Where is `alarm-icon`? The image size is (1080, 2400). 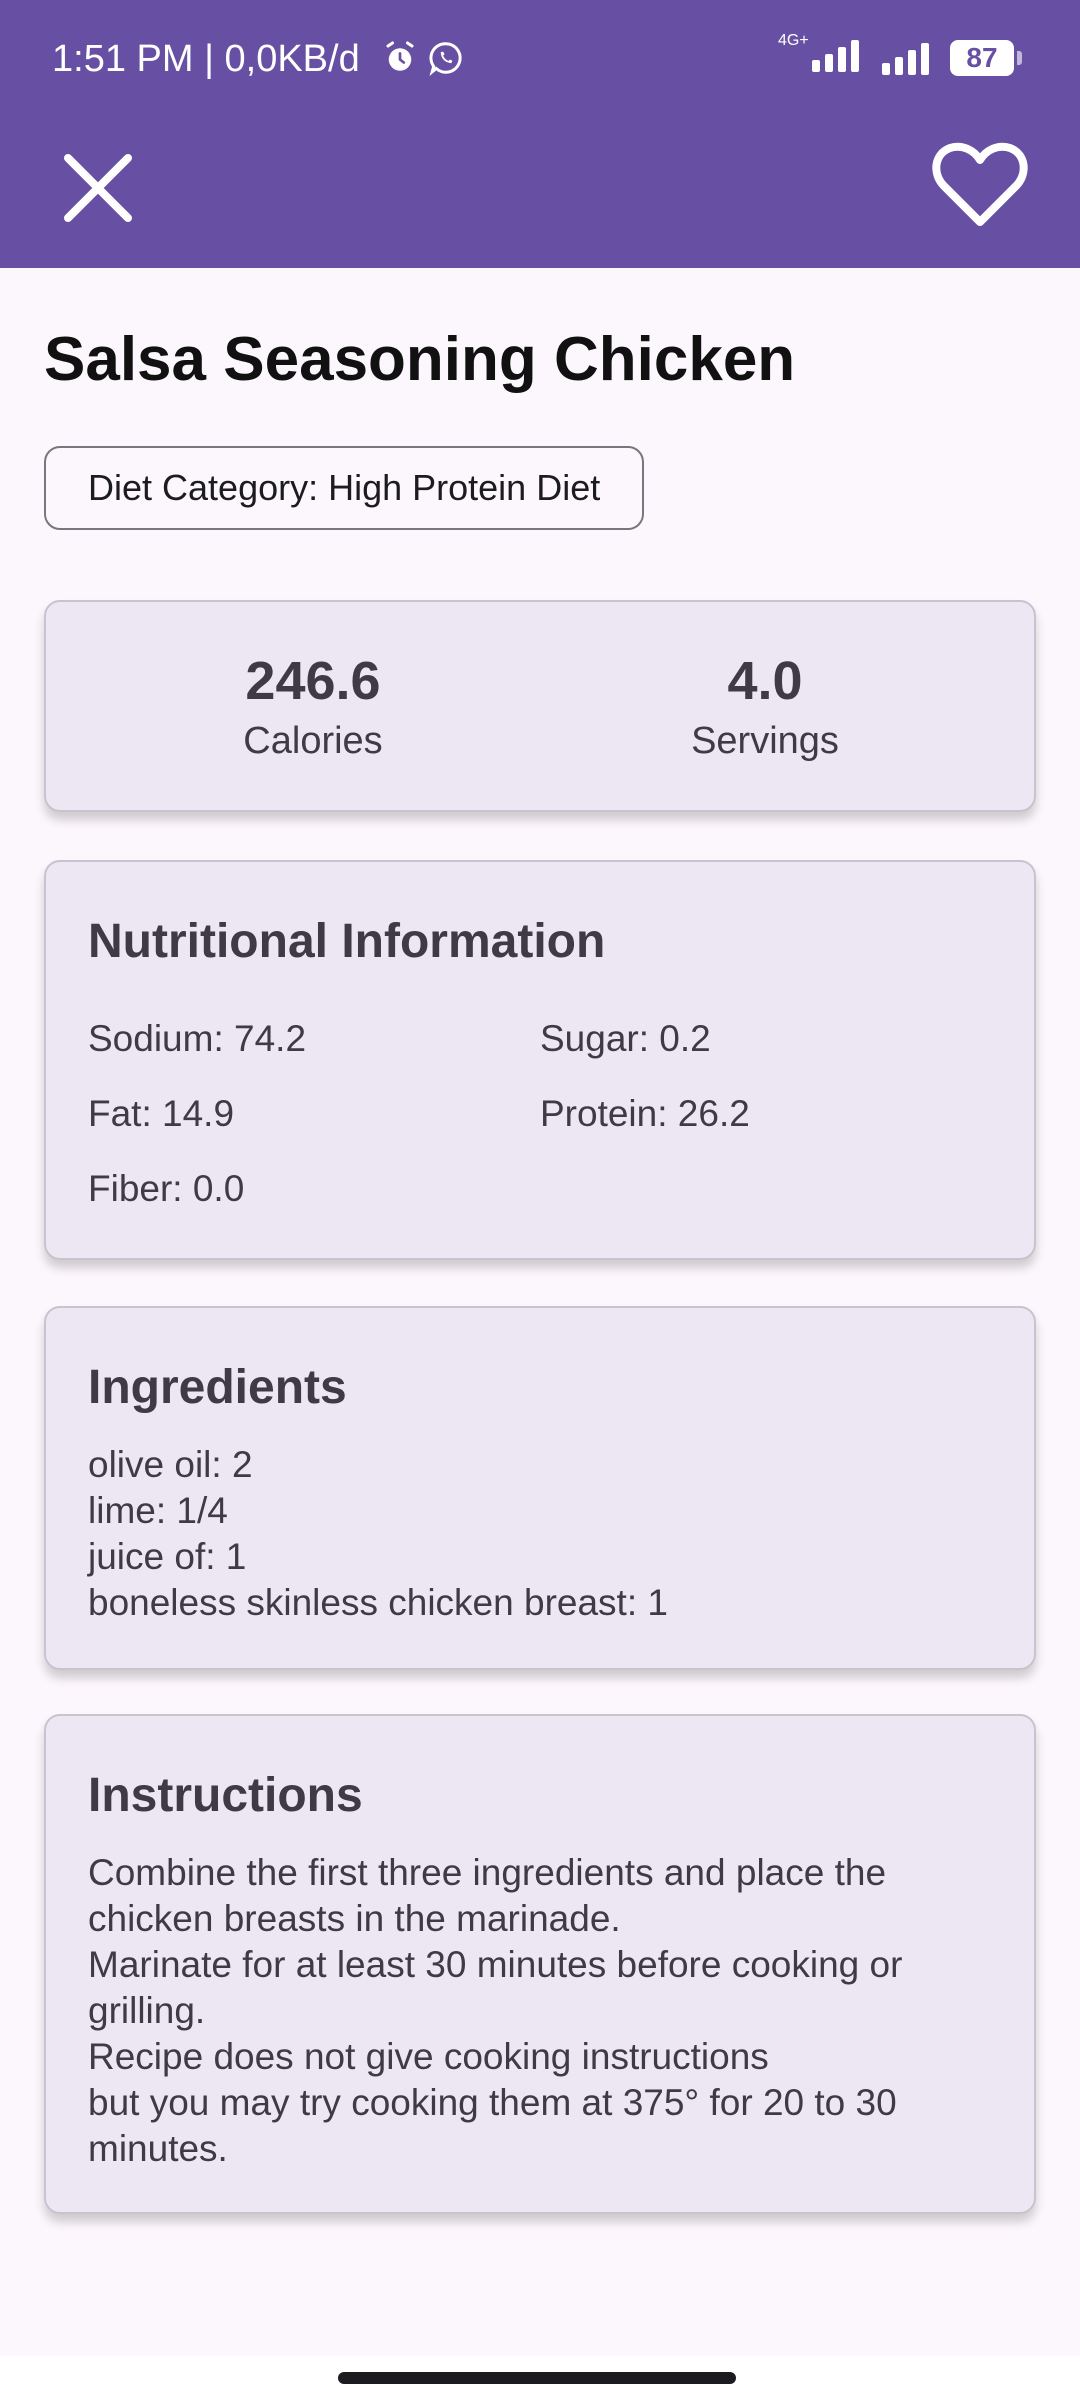
alarm-icon is located at coordinates (400, 56).